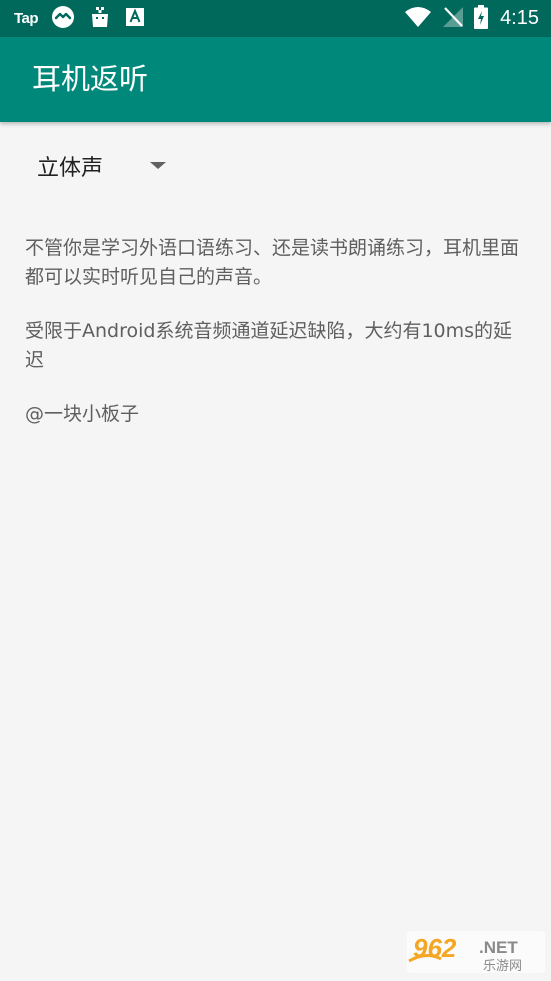  What do you see at coordinates (82, 414) in the screenshot?
I see `description-paragraph-author: @一块小板子` at bounding box center [82, 414].